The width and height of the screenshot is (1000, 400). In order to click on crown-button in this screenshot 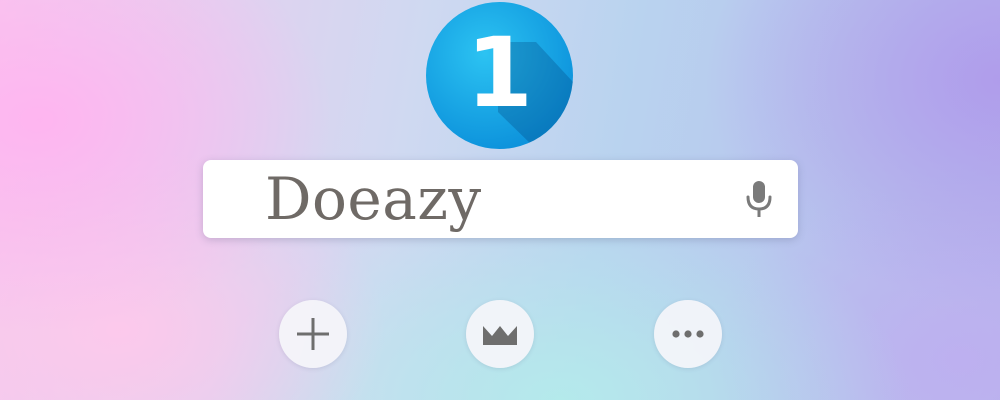, I will do `click(500, 334)`.